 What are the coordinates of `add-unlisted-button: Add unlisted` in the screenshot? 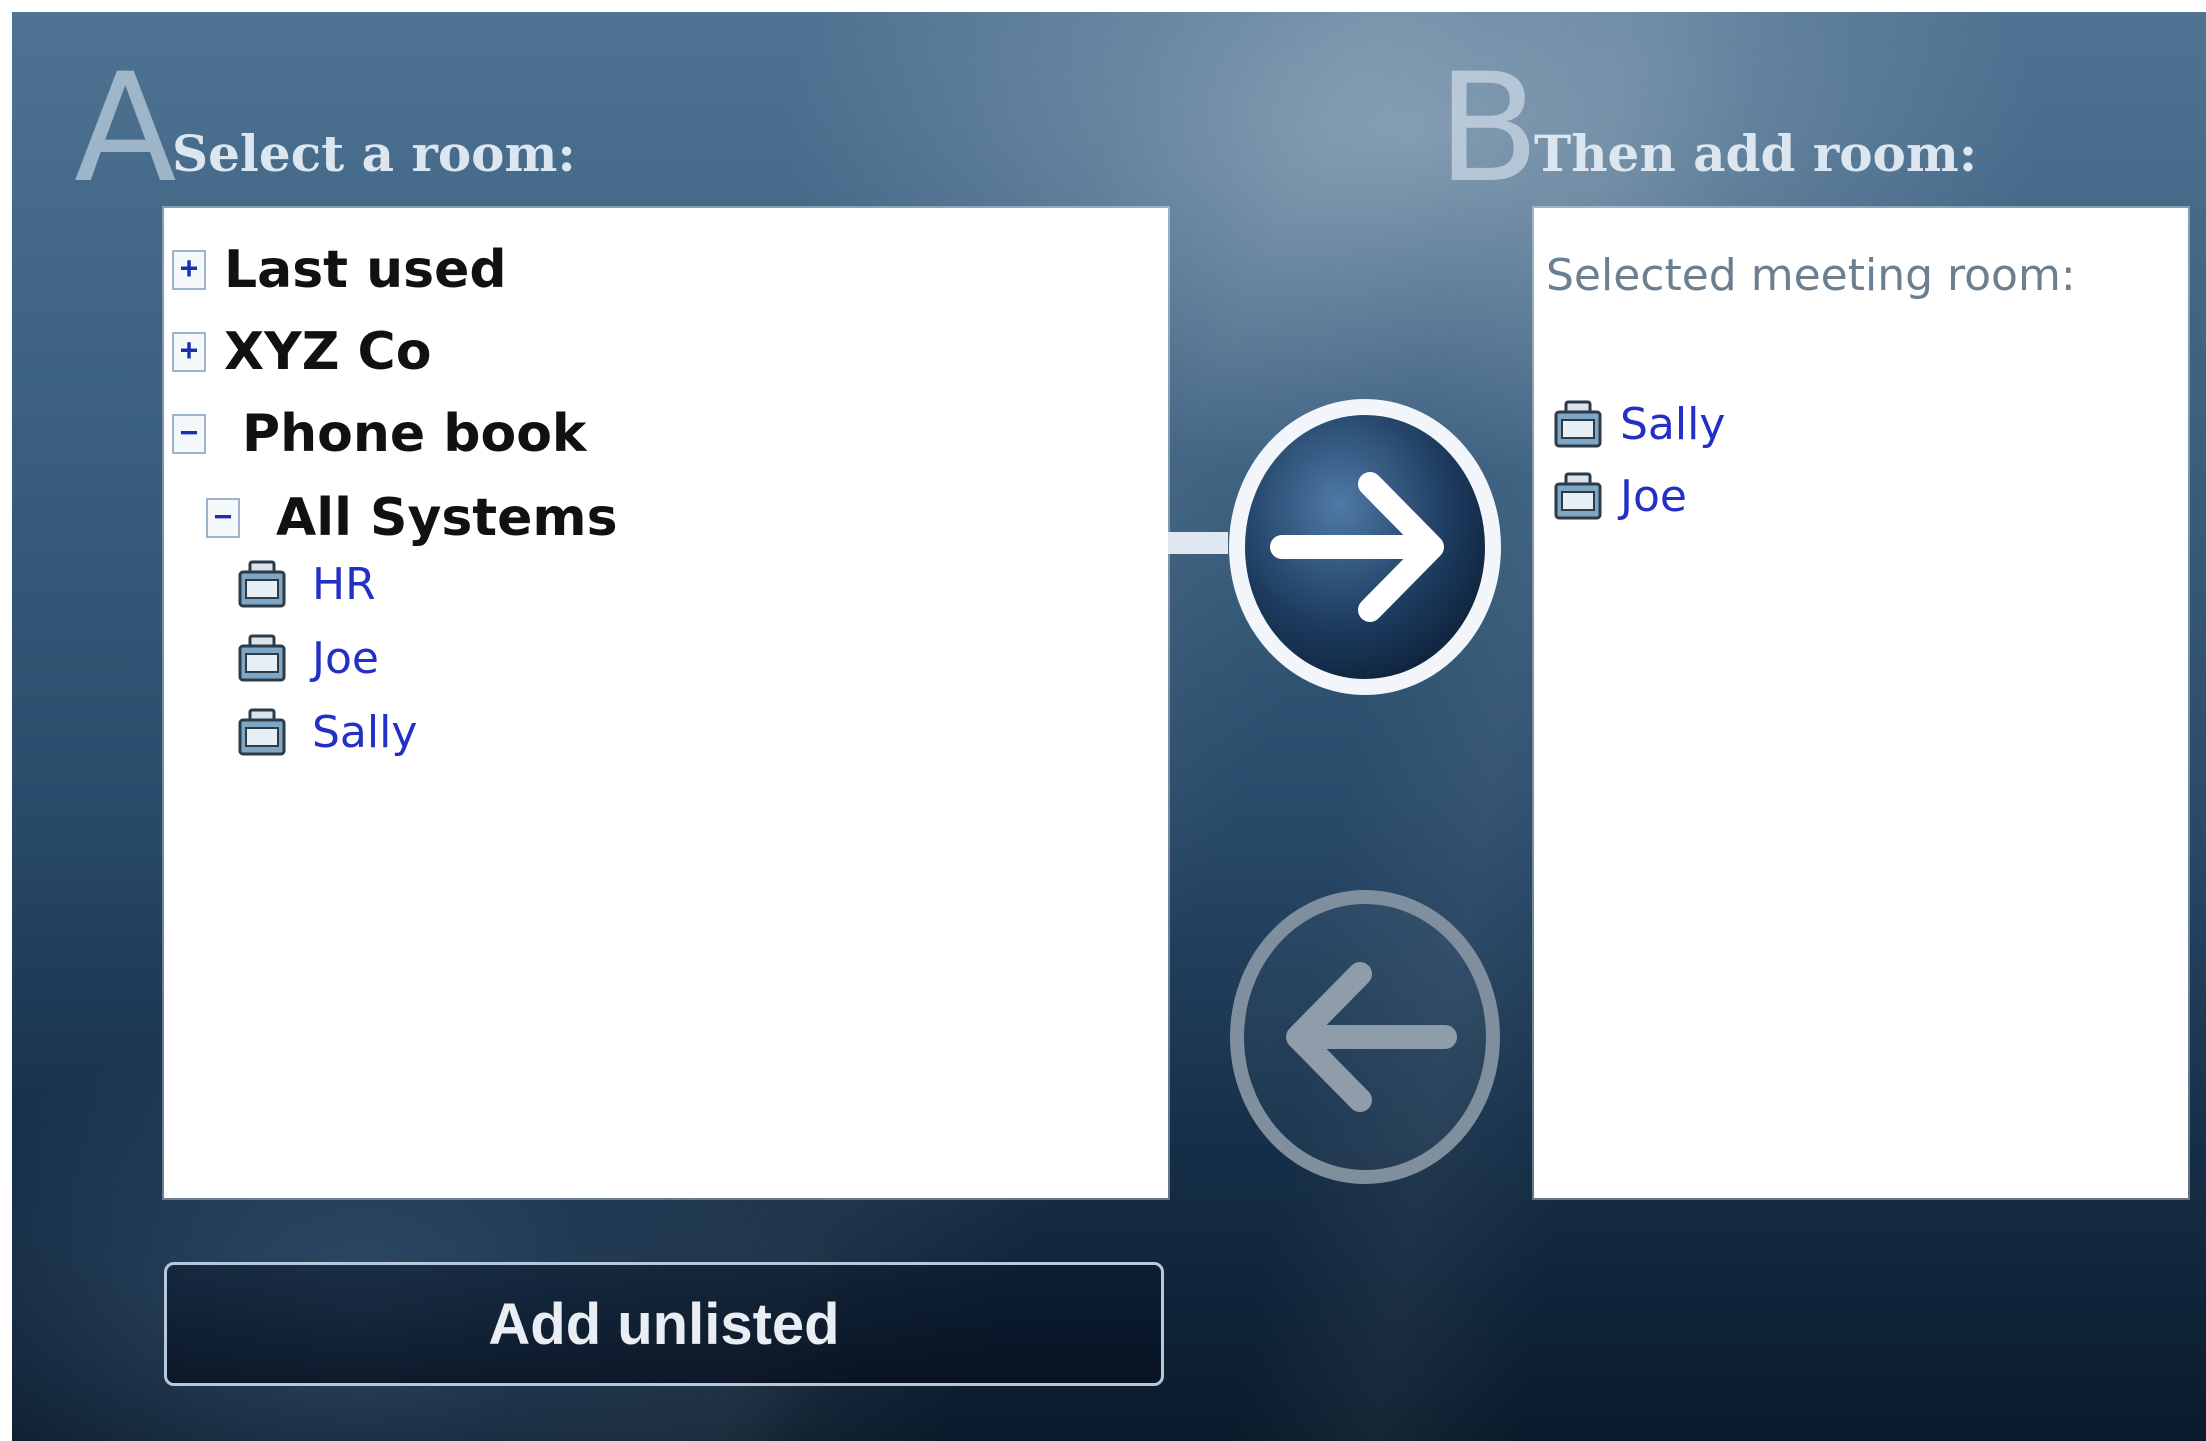 It's located at (664, 1324).